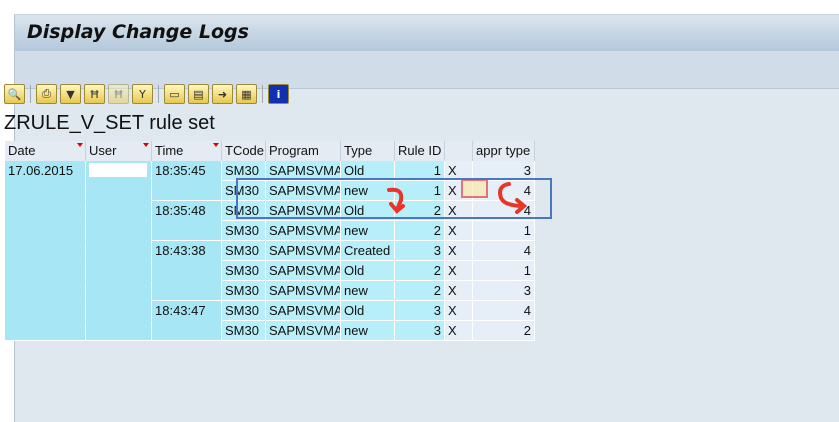 The width and height of the screenshot is (839, 422). I want to click on table-row: SM30 SAPMSVMA new 3 X 2, so click(270, 331).